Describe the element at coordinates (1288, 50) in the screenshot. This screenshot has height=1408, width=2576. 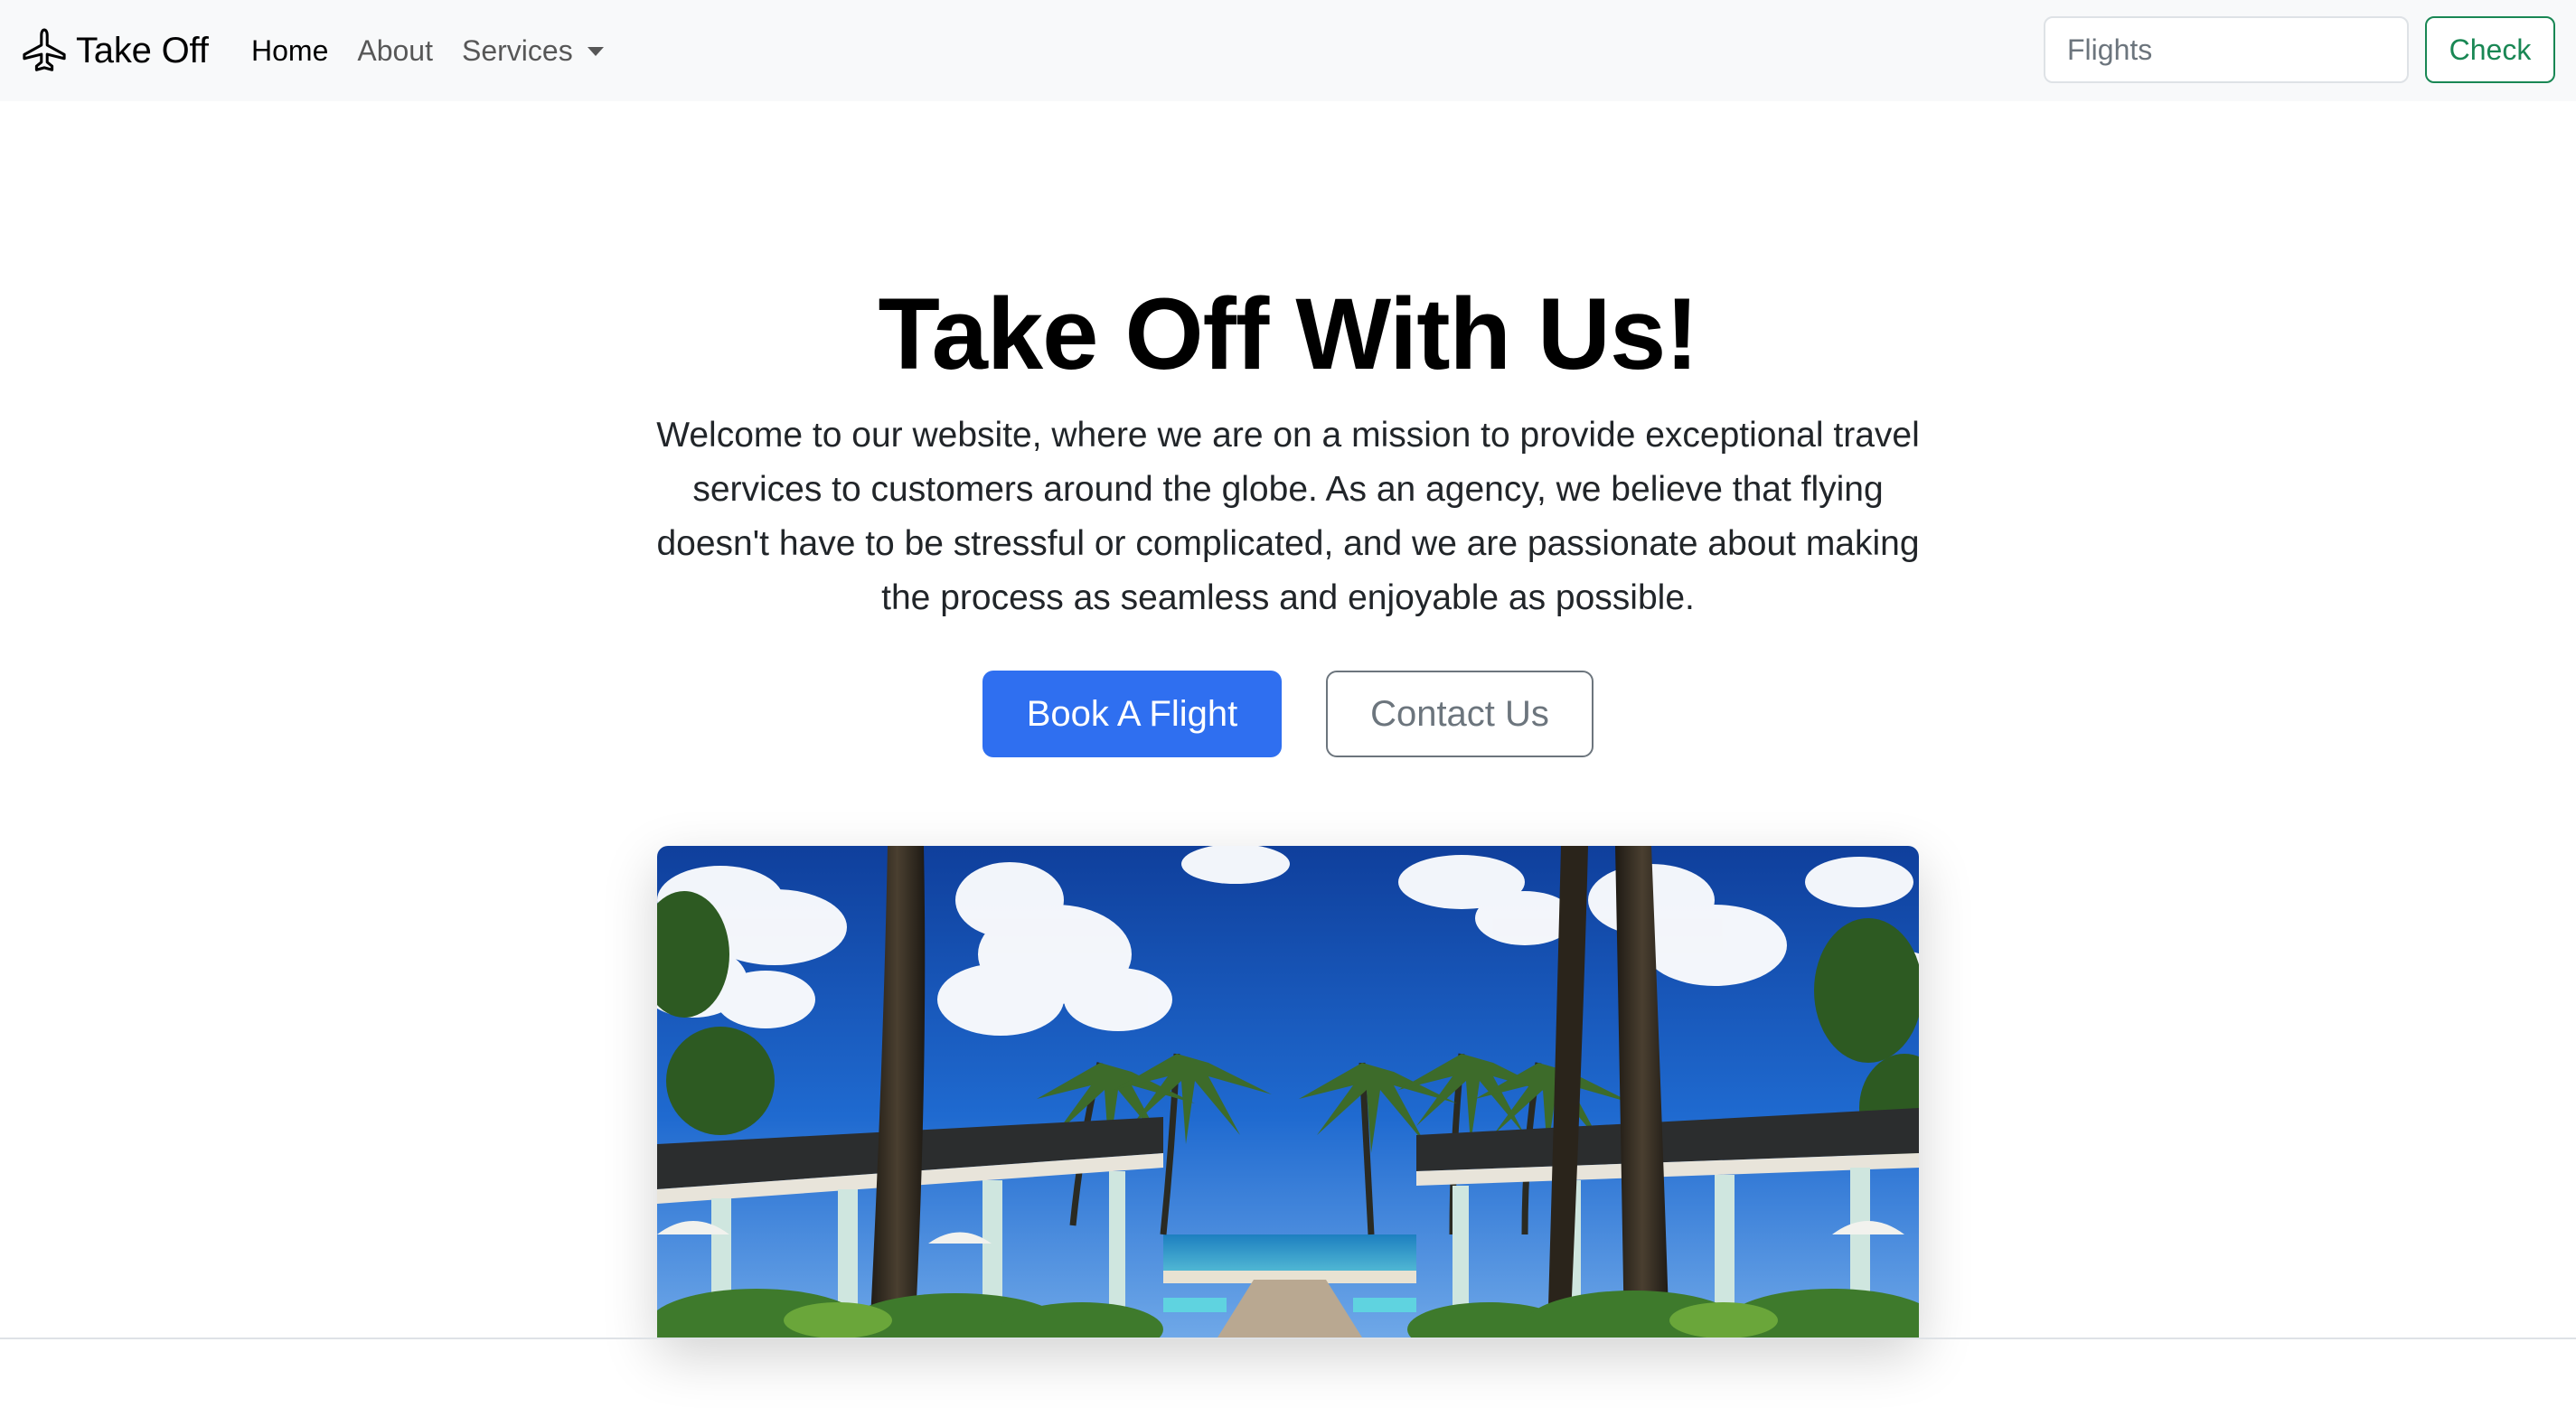
I see `navbar: Take Off Home About Services Check` at that location.